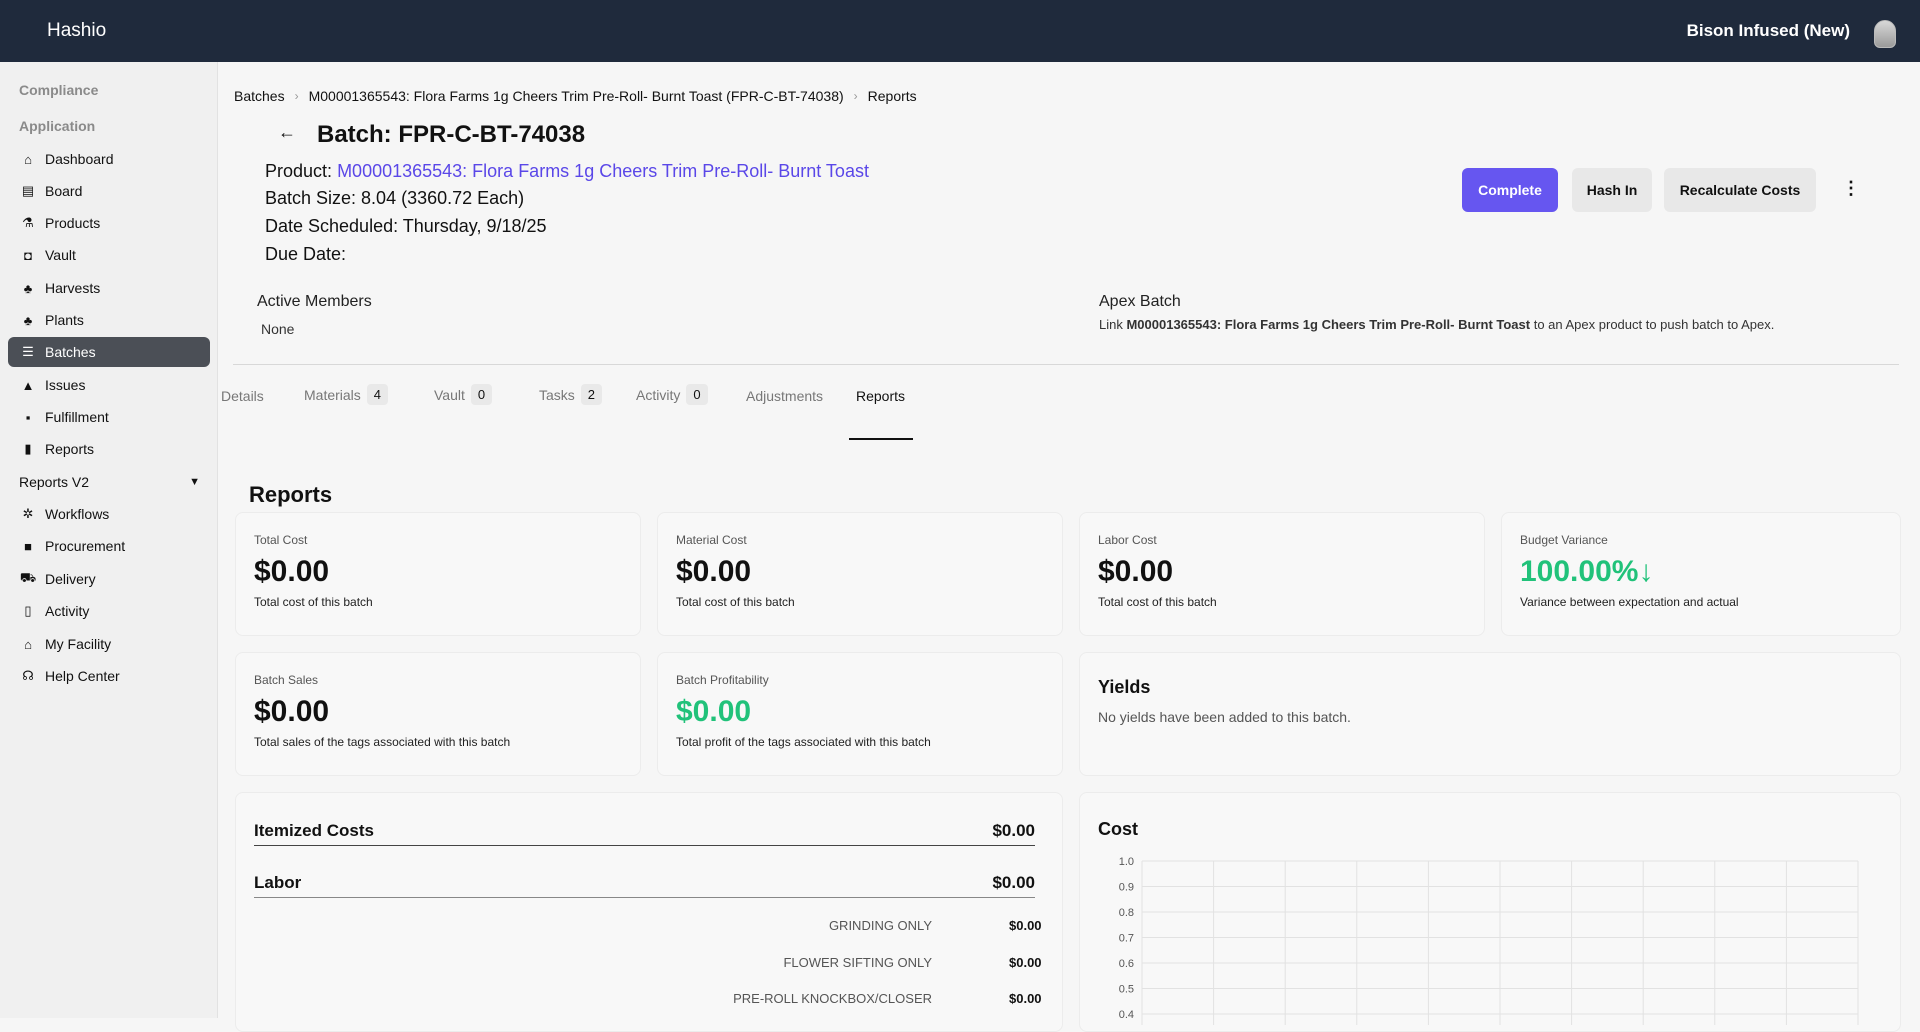  Describe the element at coordinates (28, 546) in the screenshot. I see `bag-icon: ■` at that location.